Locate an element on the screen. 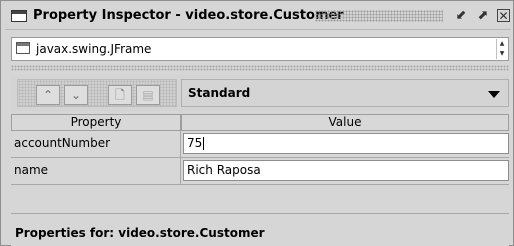  table-header: Property Value is located at coordinates (260, 122).